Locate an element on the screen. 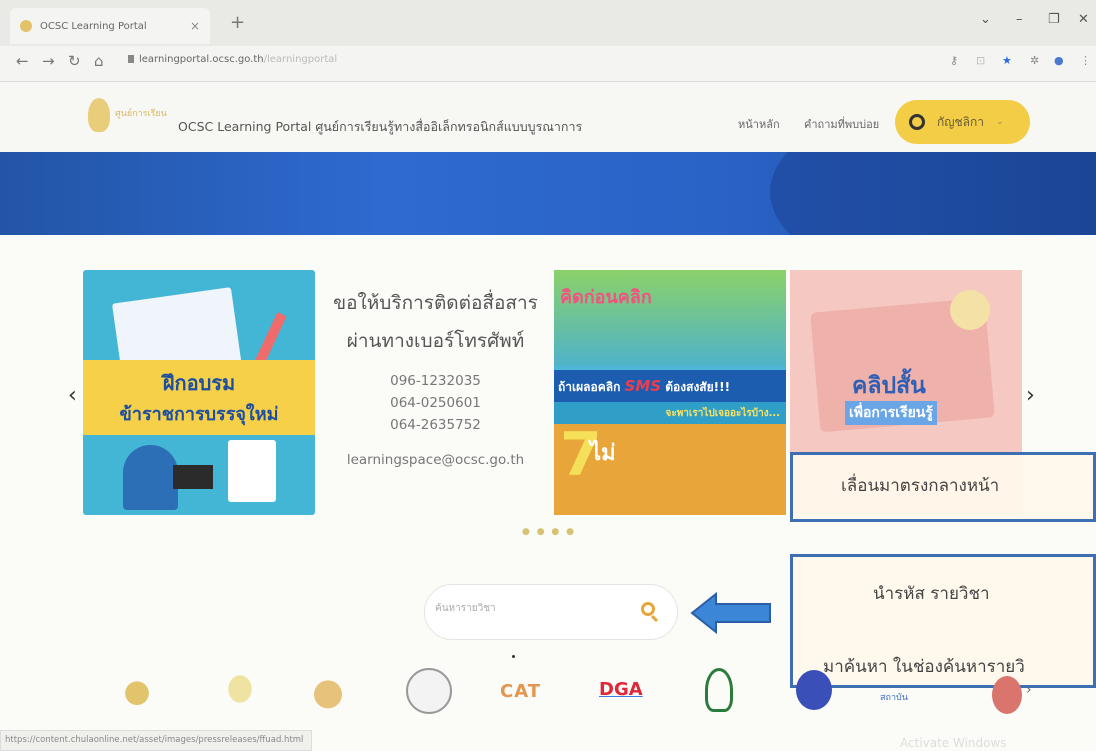 This screenshot has width=1096, height=751. new-tab-button: + is located at coordinates (237, 22).